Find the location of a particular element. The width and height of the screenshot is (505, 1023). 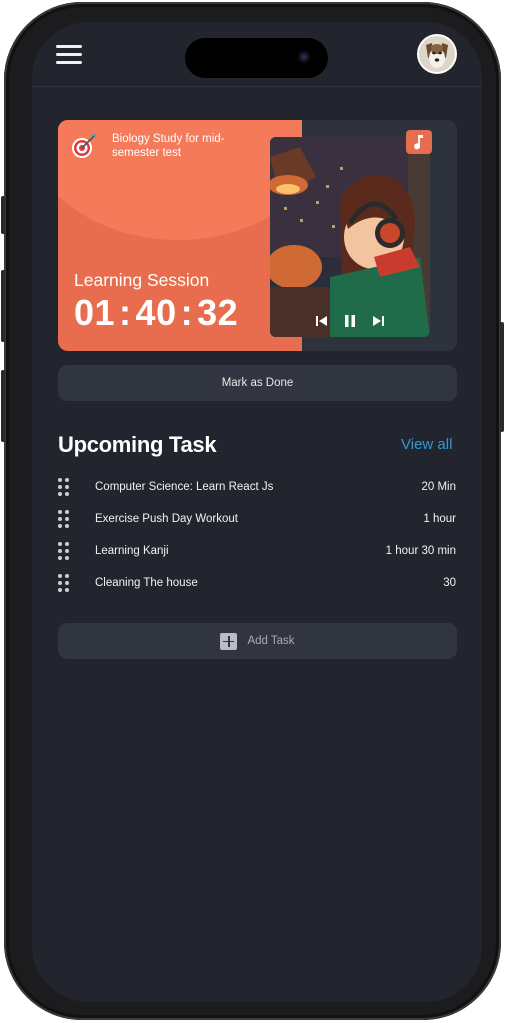

hamburger-menu-icon is located at coordinates (70, 55).